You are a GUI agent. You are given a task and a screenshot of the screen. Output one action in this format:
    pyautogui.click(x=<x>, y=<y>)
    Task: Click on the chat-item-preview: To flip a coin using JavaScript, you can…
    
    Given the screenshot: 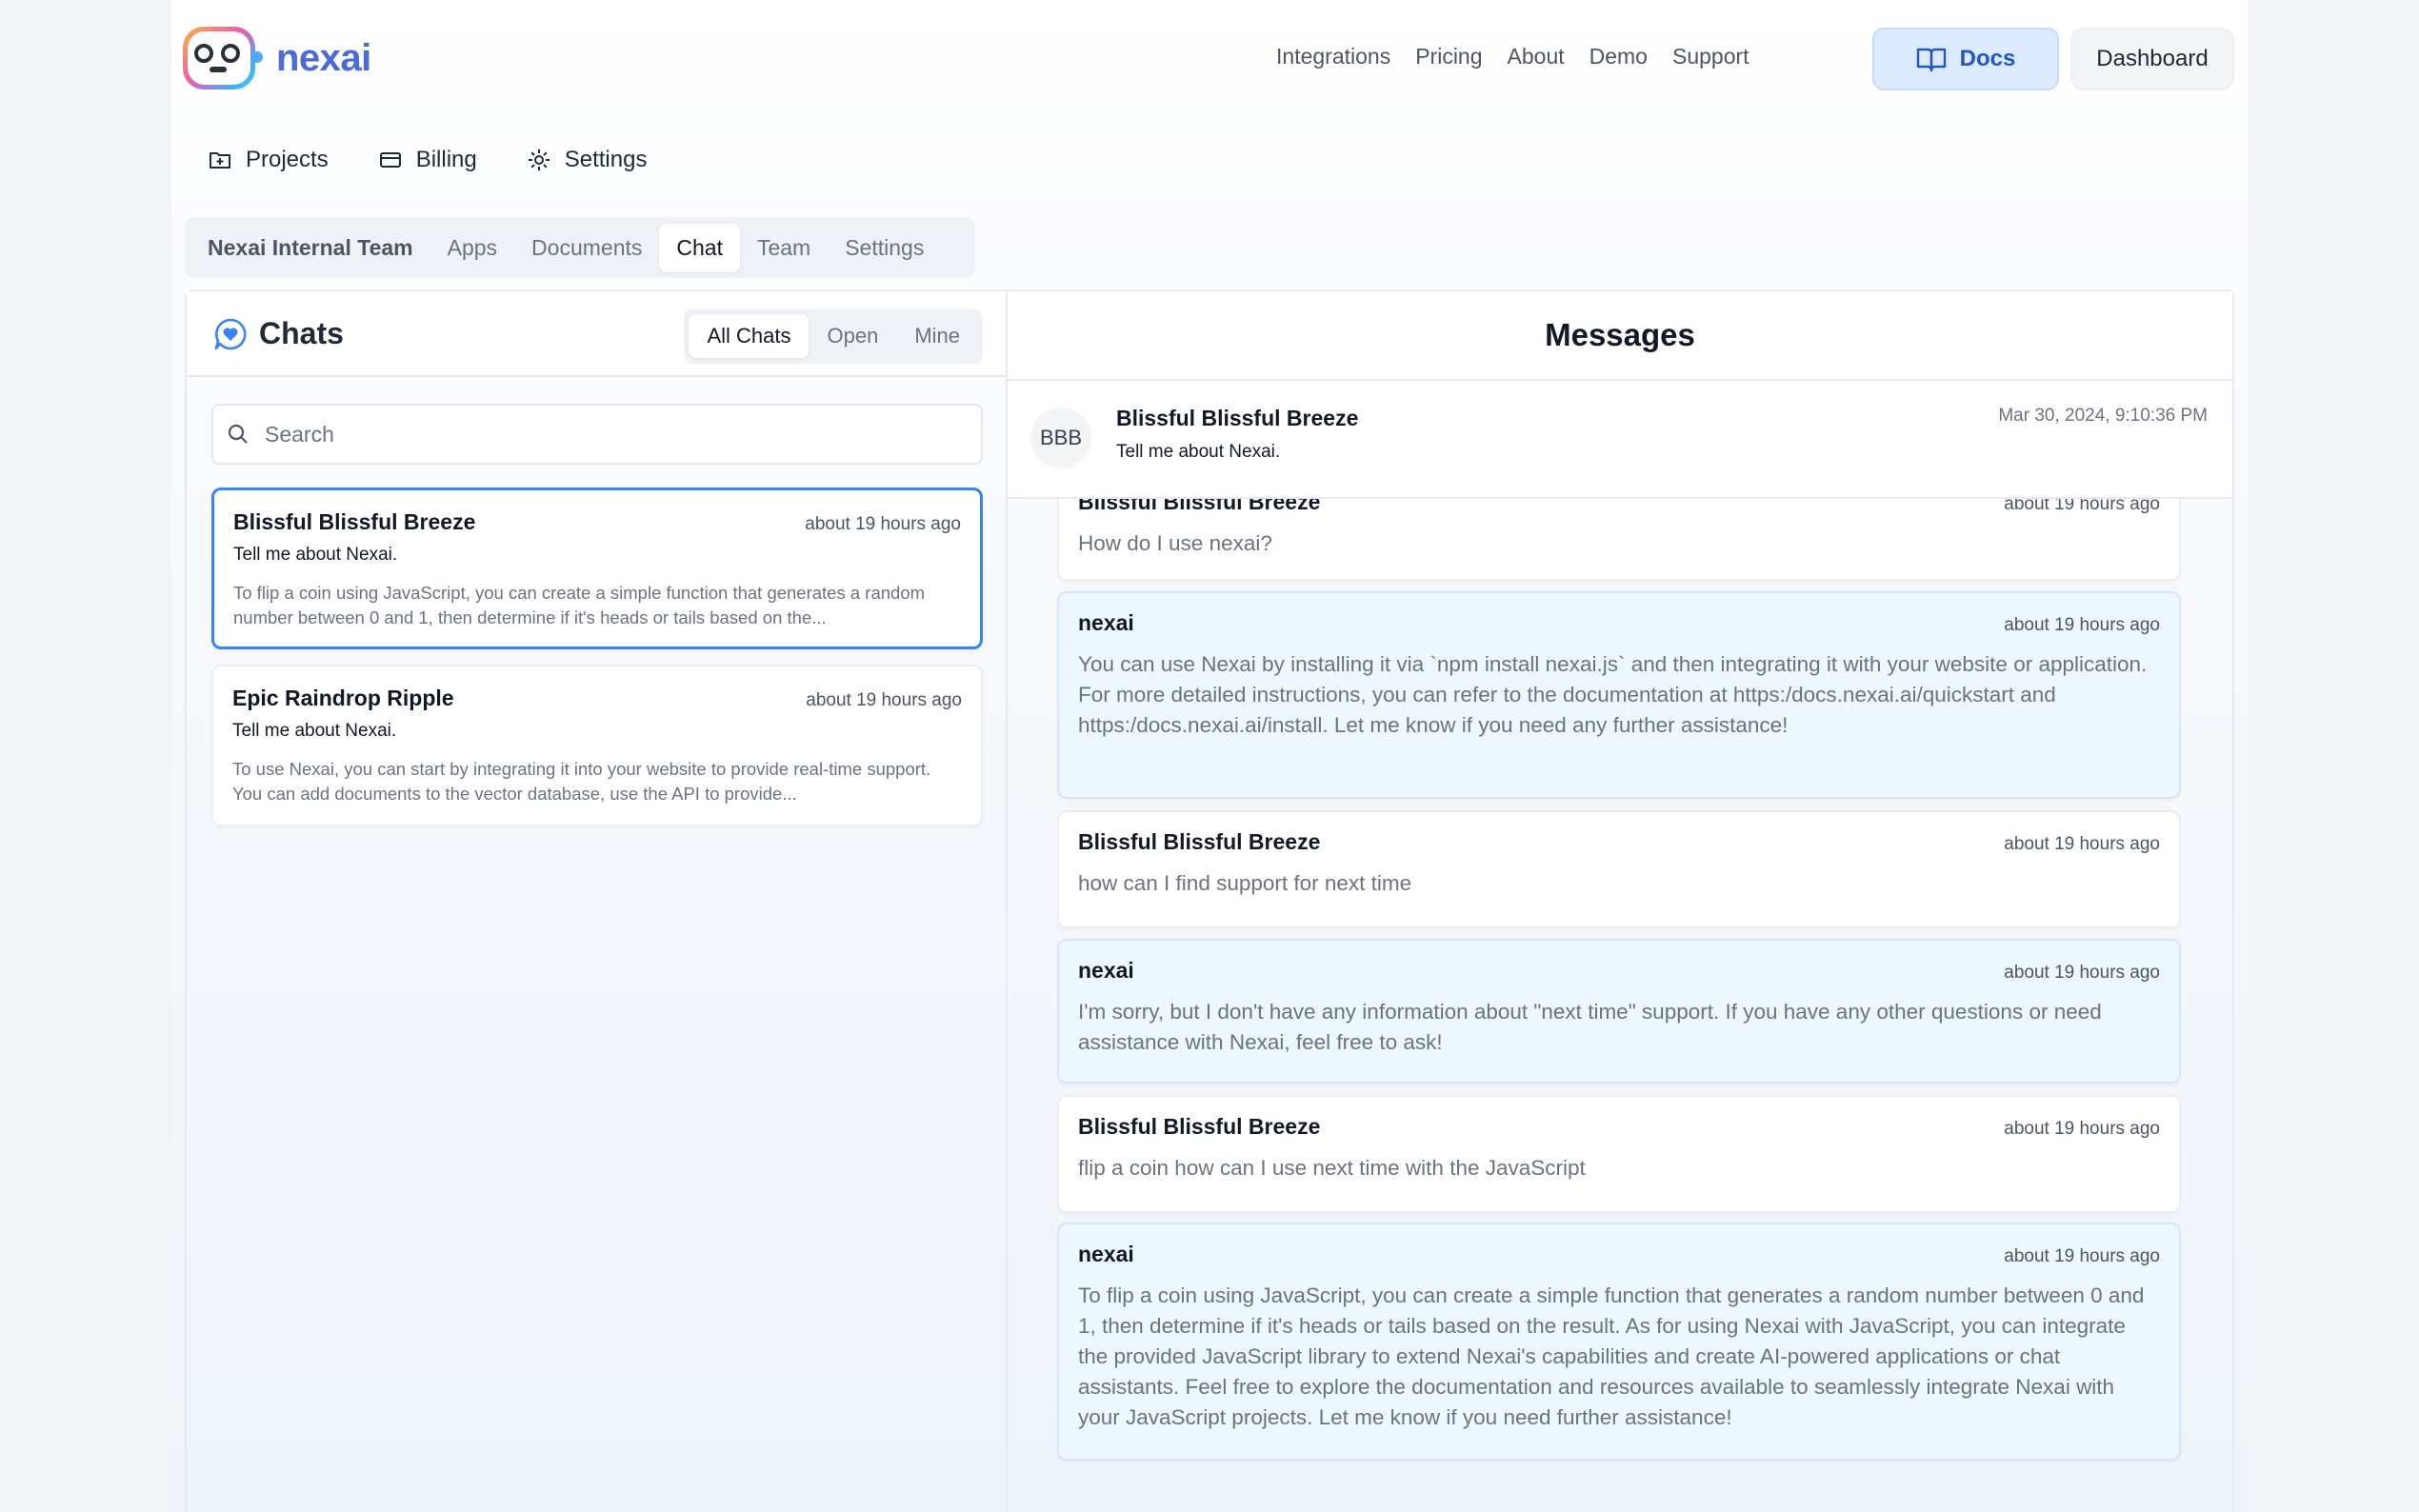 What is the action you would take?
    pyautogui.click(x=579, y=605)
    